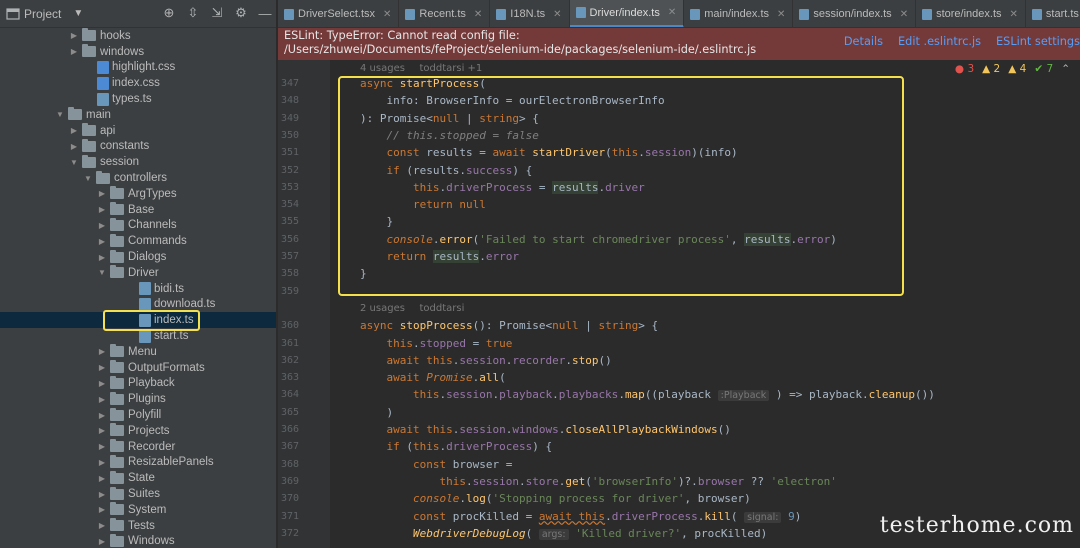  What do you see at coordinates (138, 415) in the screenshot?
I see `tree-item-polyfill: ▶ Polyfill` at bounding box center [138, 415].